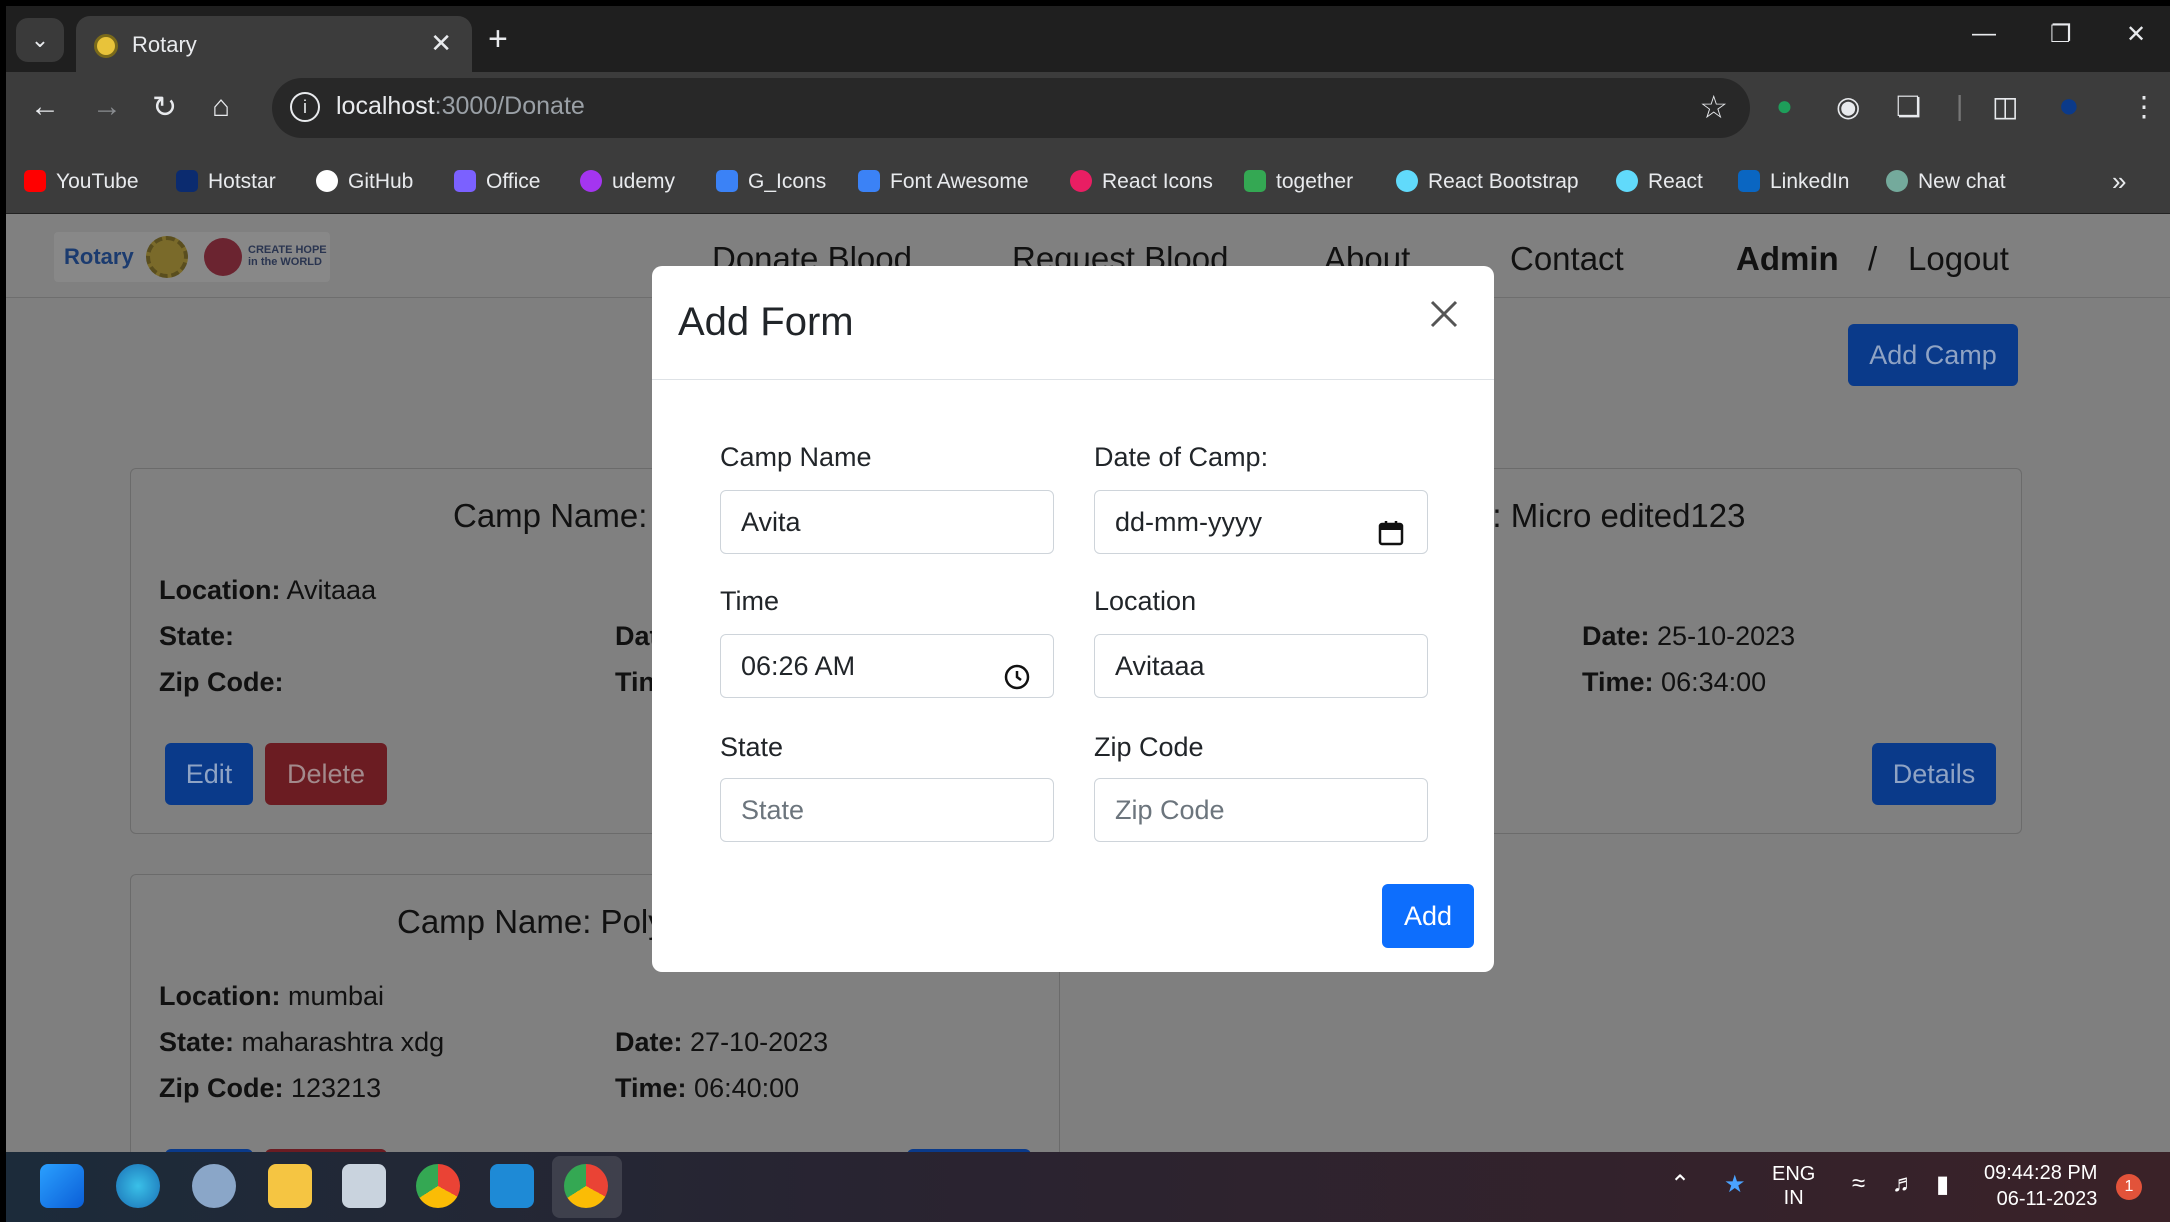 The height and width of the screenshot is (1222, 2170). Describe the element at coordinates (1933, 355) in the screenshot. I see `add-camp-button: Add Camp` at that location.